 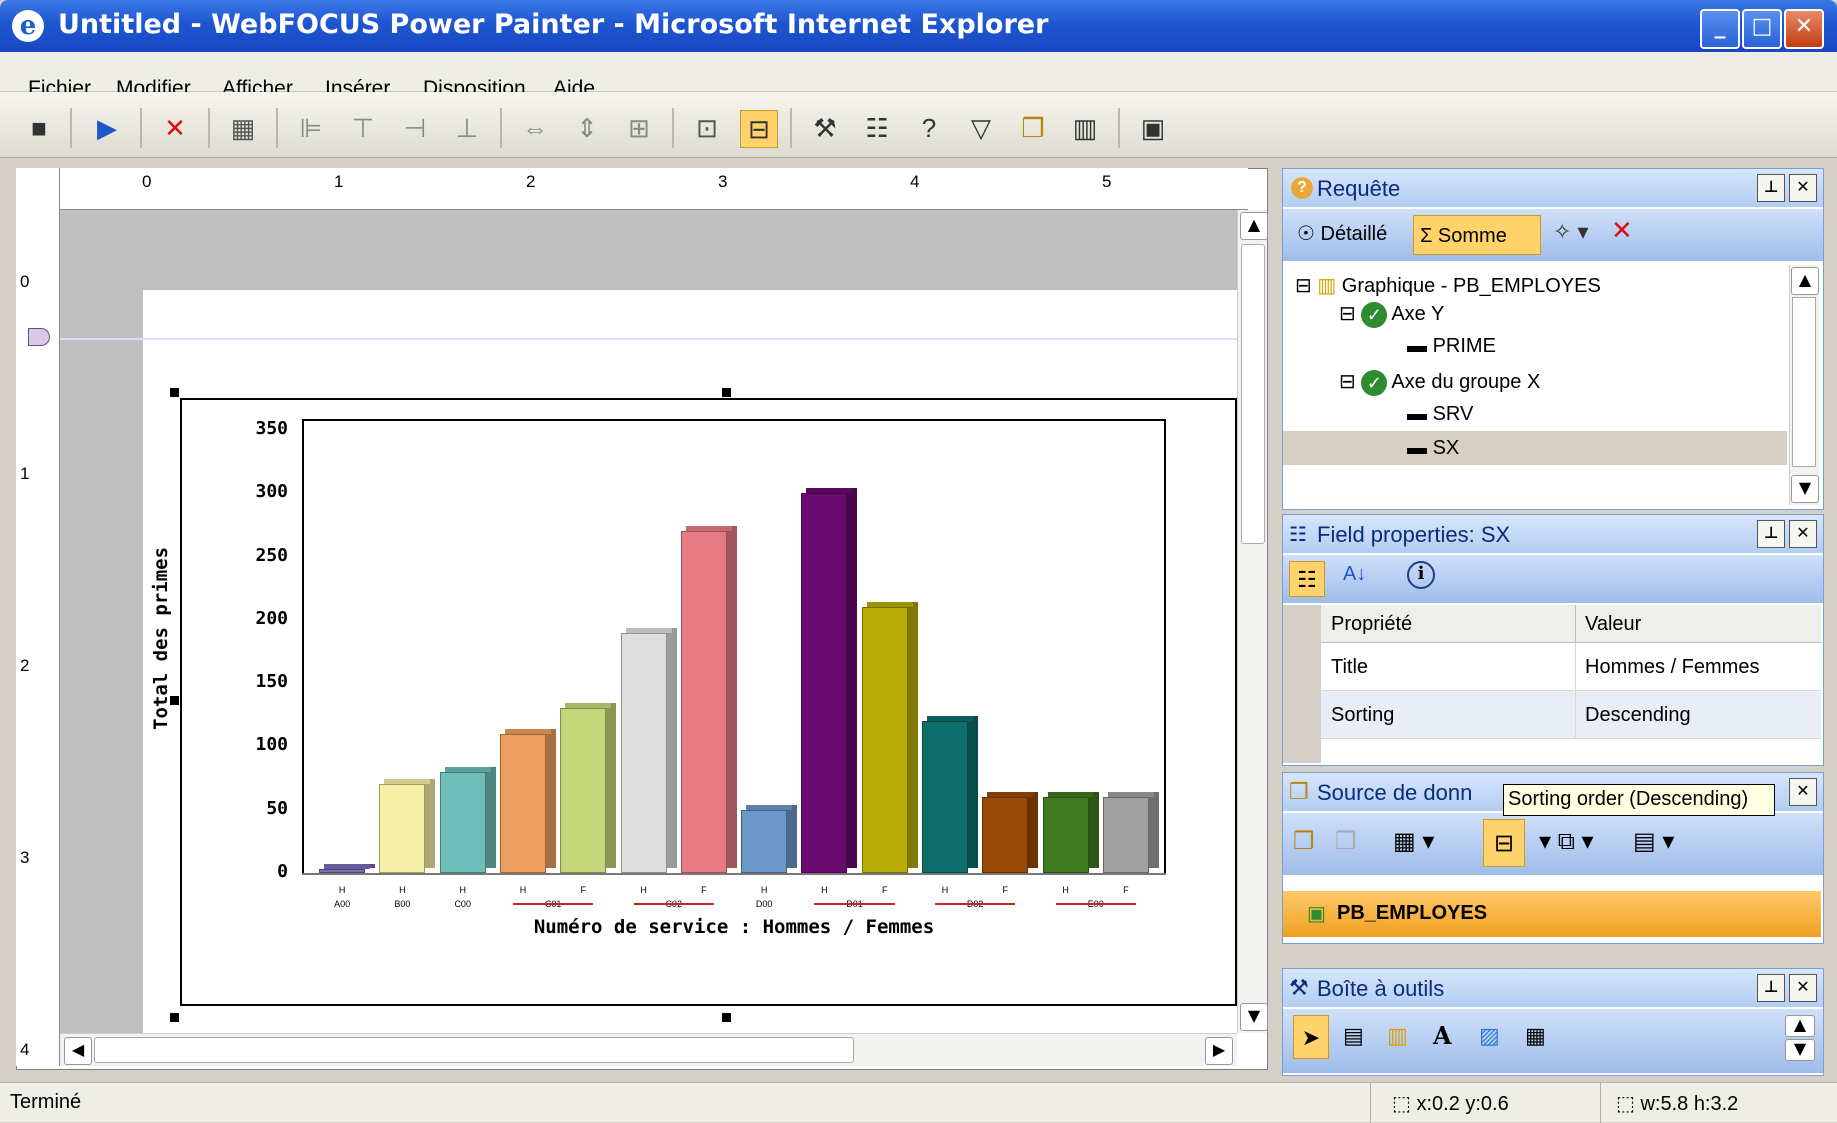 I want to click on tree-node-axe-x: ⊟ ✓ Axe du groupe X, so click(x=1439, y=382).